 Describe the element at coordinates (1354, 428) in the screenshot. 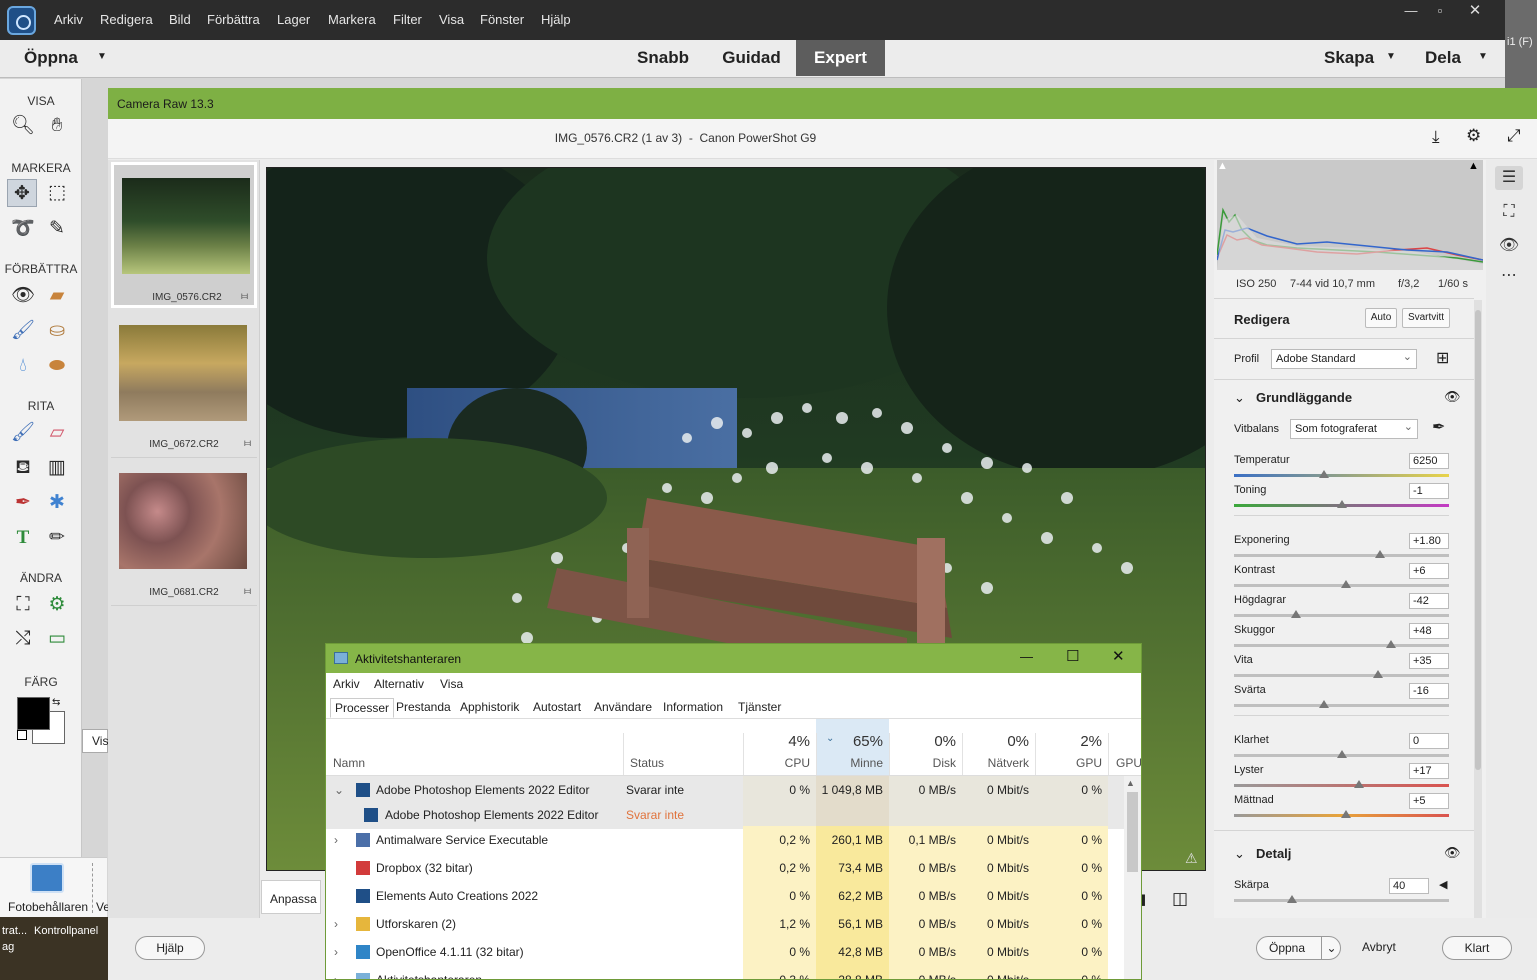

I see `wb-dropdown: Som fotograferat` at that location.